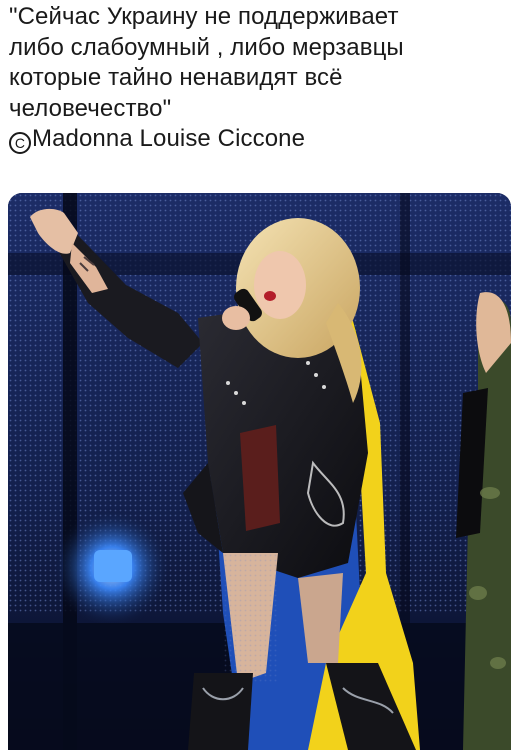 The width and height of the screenshot is (518, 750). I want to click on quote-line-3: которые тайно ненавидят всё, so click(176, 77).